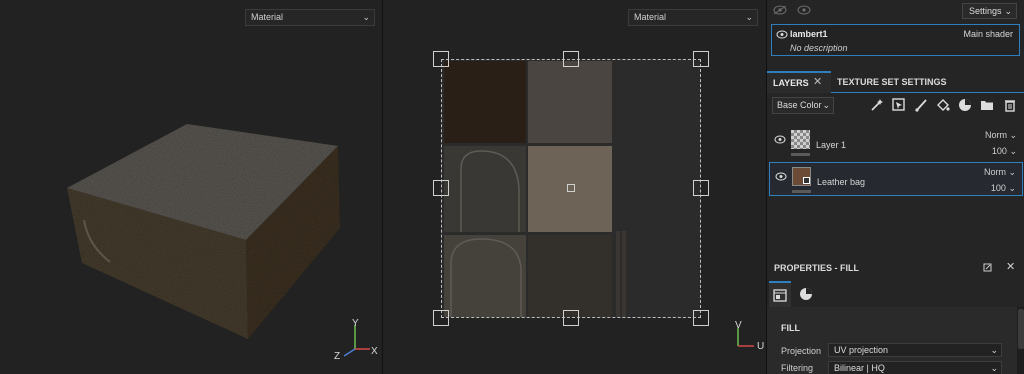 The width and height of the screenshot is (1024, 374). I want to click on fill-badge-icon, so click(806, 180).